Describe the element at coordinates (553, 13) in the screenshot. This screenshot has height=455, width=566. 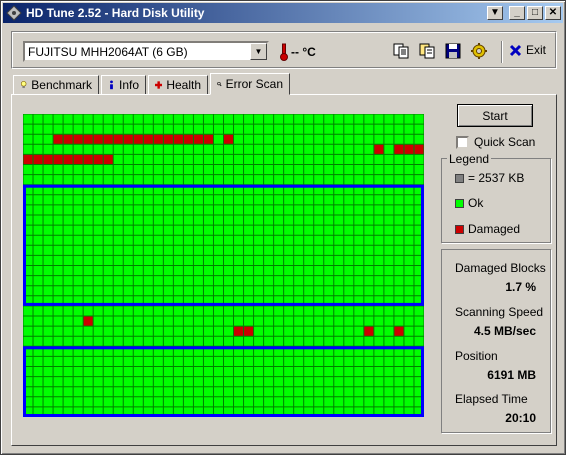
I see `close-button: ✕` at that location.